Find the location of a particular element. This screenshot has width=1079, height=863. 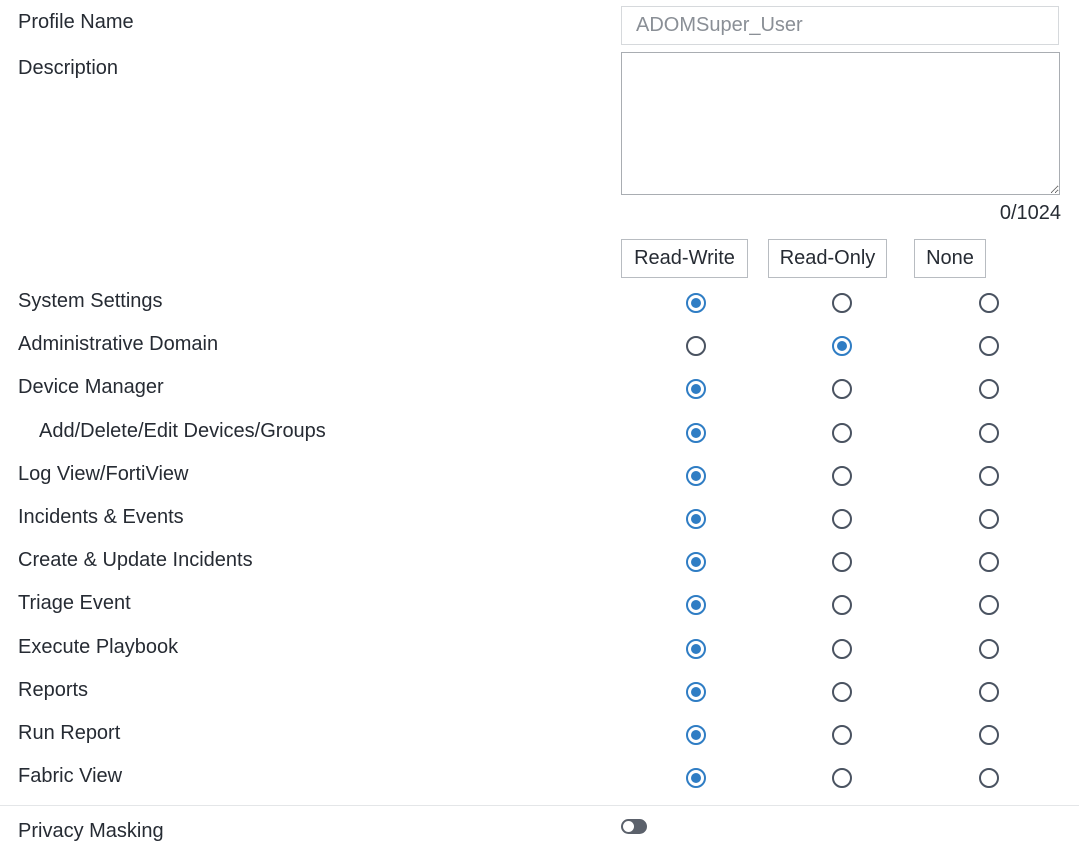

permission-label: Log View/FortiView is located at coordinates (103, 473).